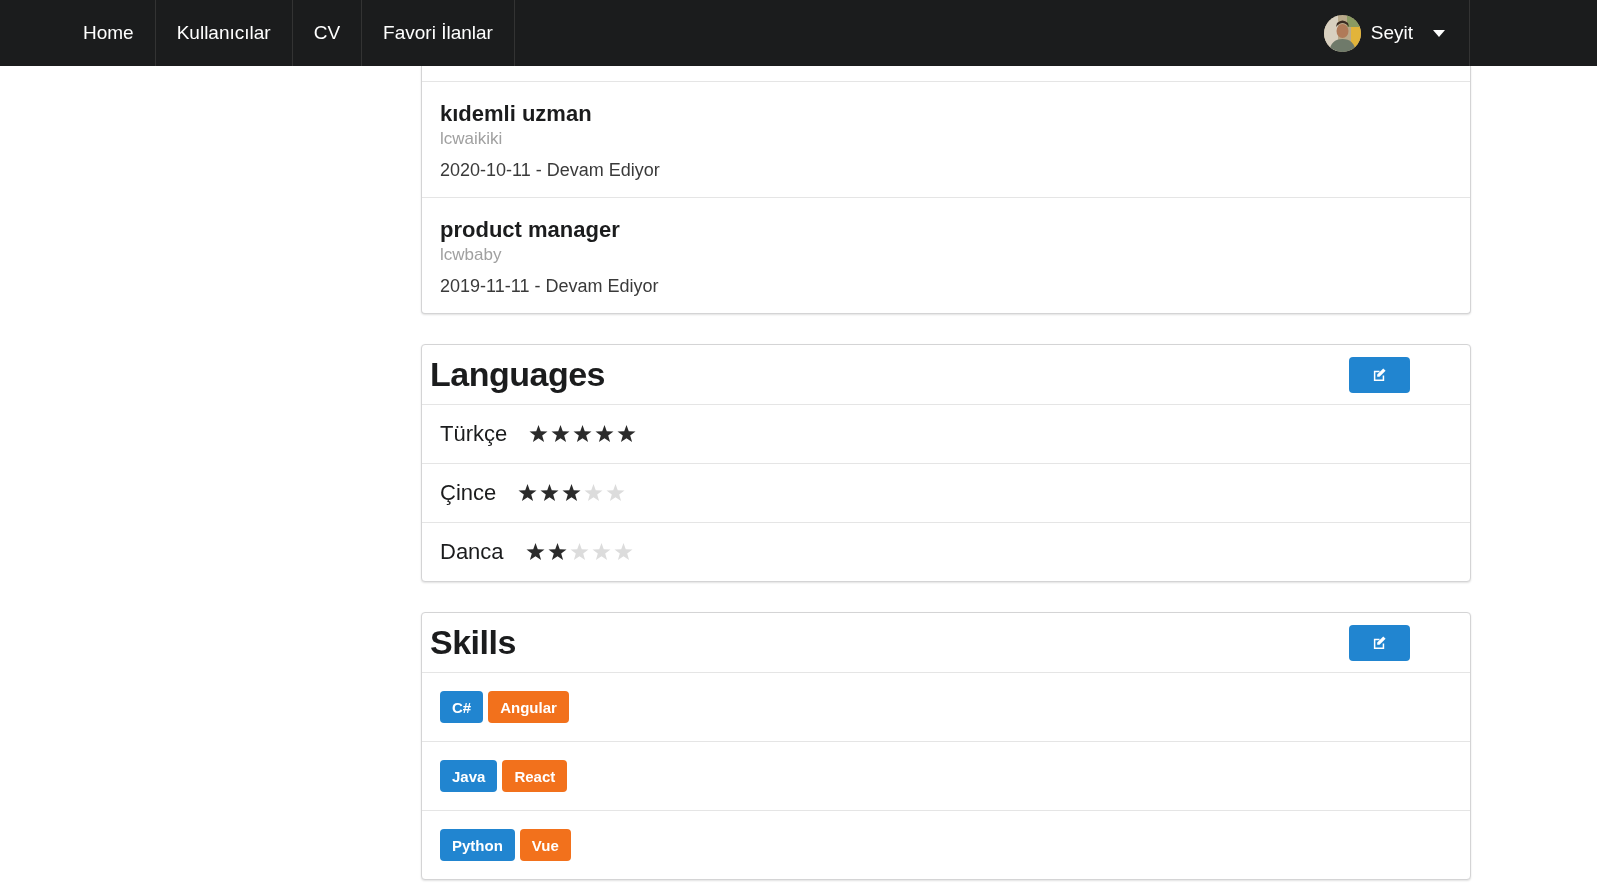 Image resolution: width=1597 pixels, height=893 pixels. What do you see at coordinates (545, 845) in the screenshot?
I see `skill-tag: Vue` at bounding box center [545, 845].